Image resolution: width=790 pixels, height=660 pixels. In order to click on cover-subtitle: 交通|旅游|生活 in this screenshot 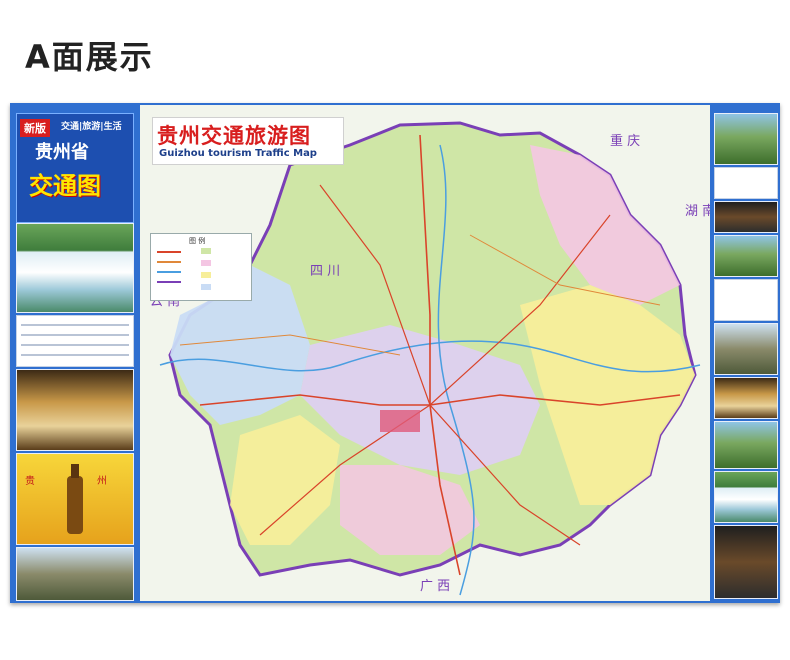, I will do `click(91, 127)`.